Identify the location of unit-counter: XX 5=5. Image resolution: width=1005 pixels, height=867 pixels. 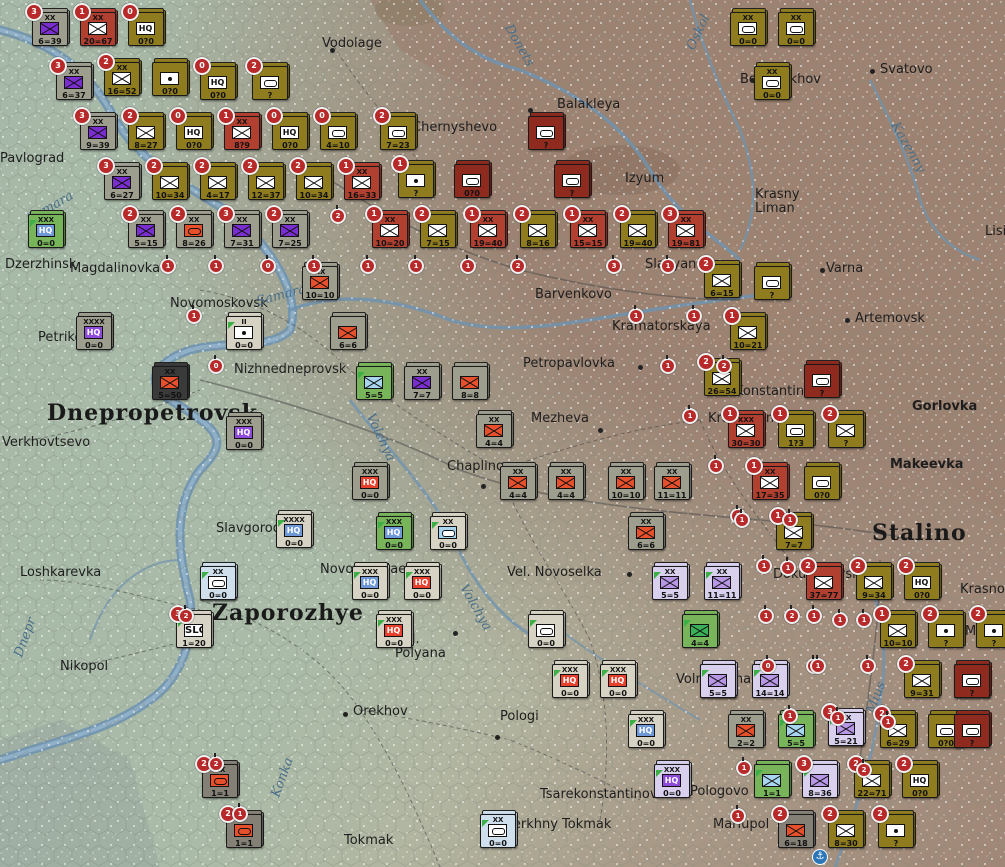
(671, 581).